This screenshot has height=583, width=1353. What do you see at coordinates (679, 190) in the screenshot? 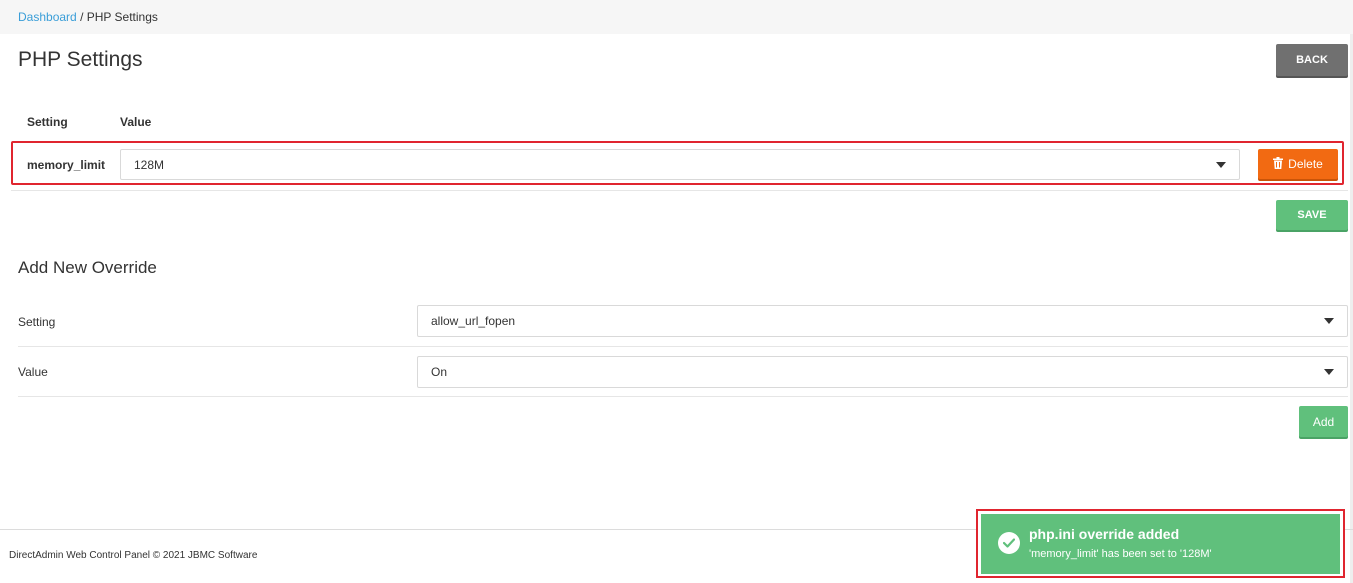
I see `row-divider` at bounding box center [679, 190].